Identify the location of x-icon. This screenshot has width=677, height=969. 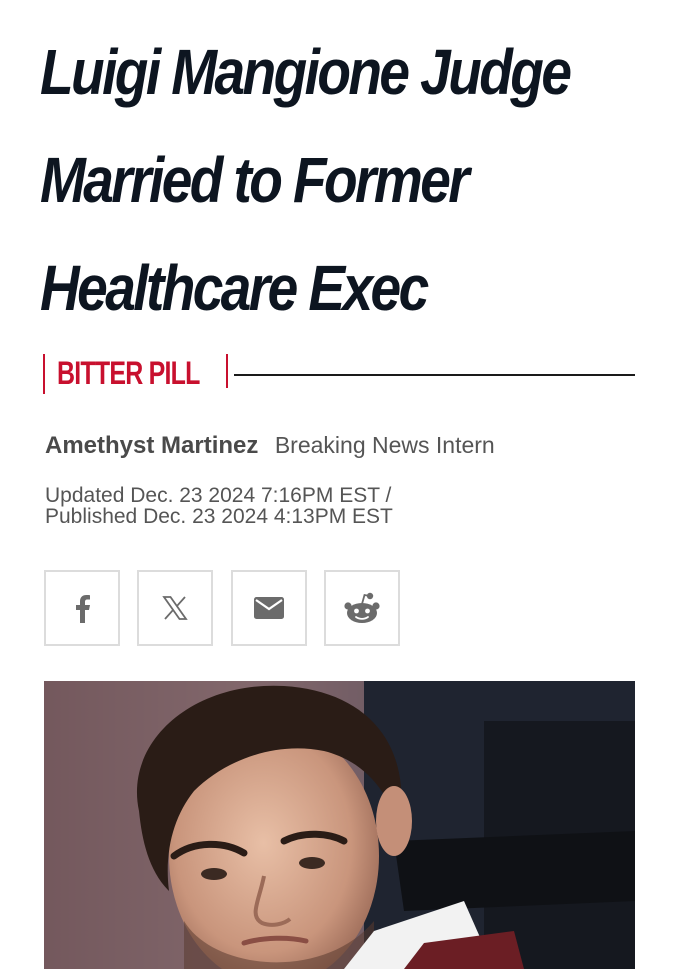
(175, 608).